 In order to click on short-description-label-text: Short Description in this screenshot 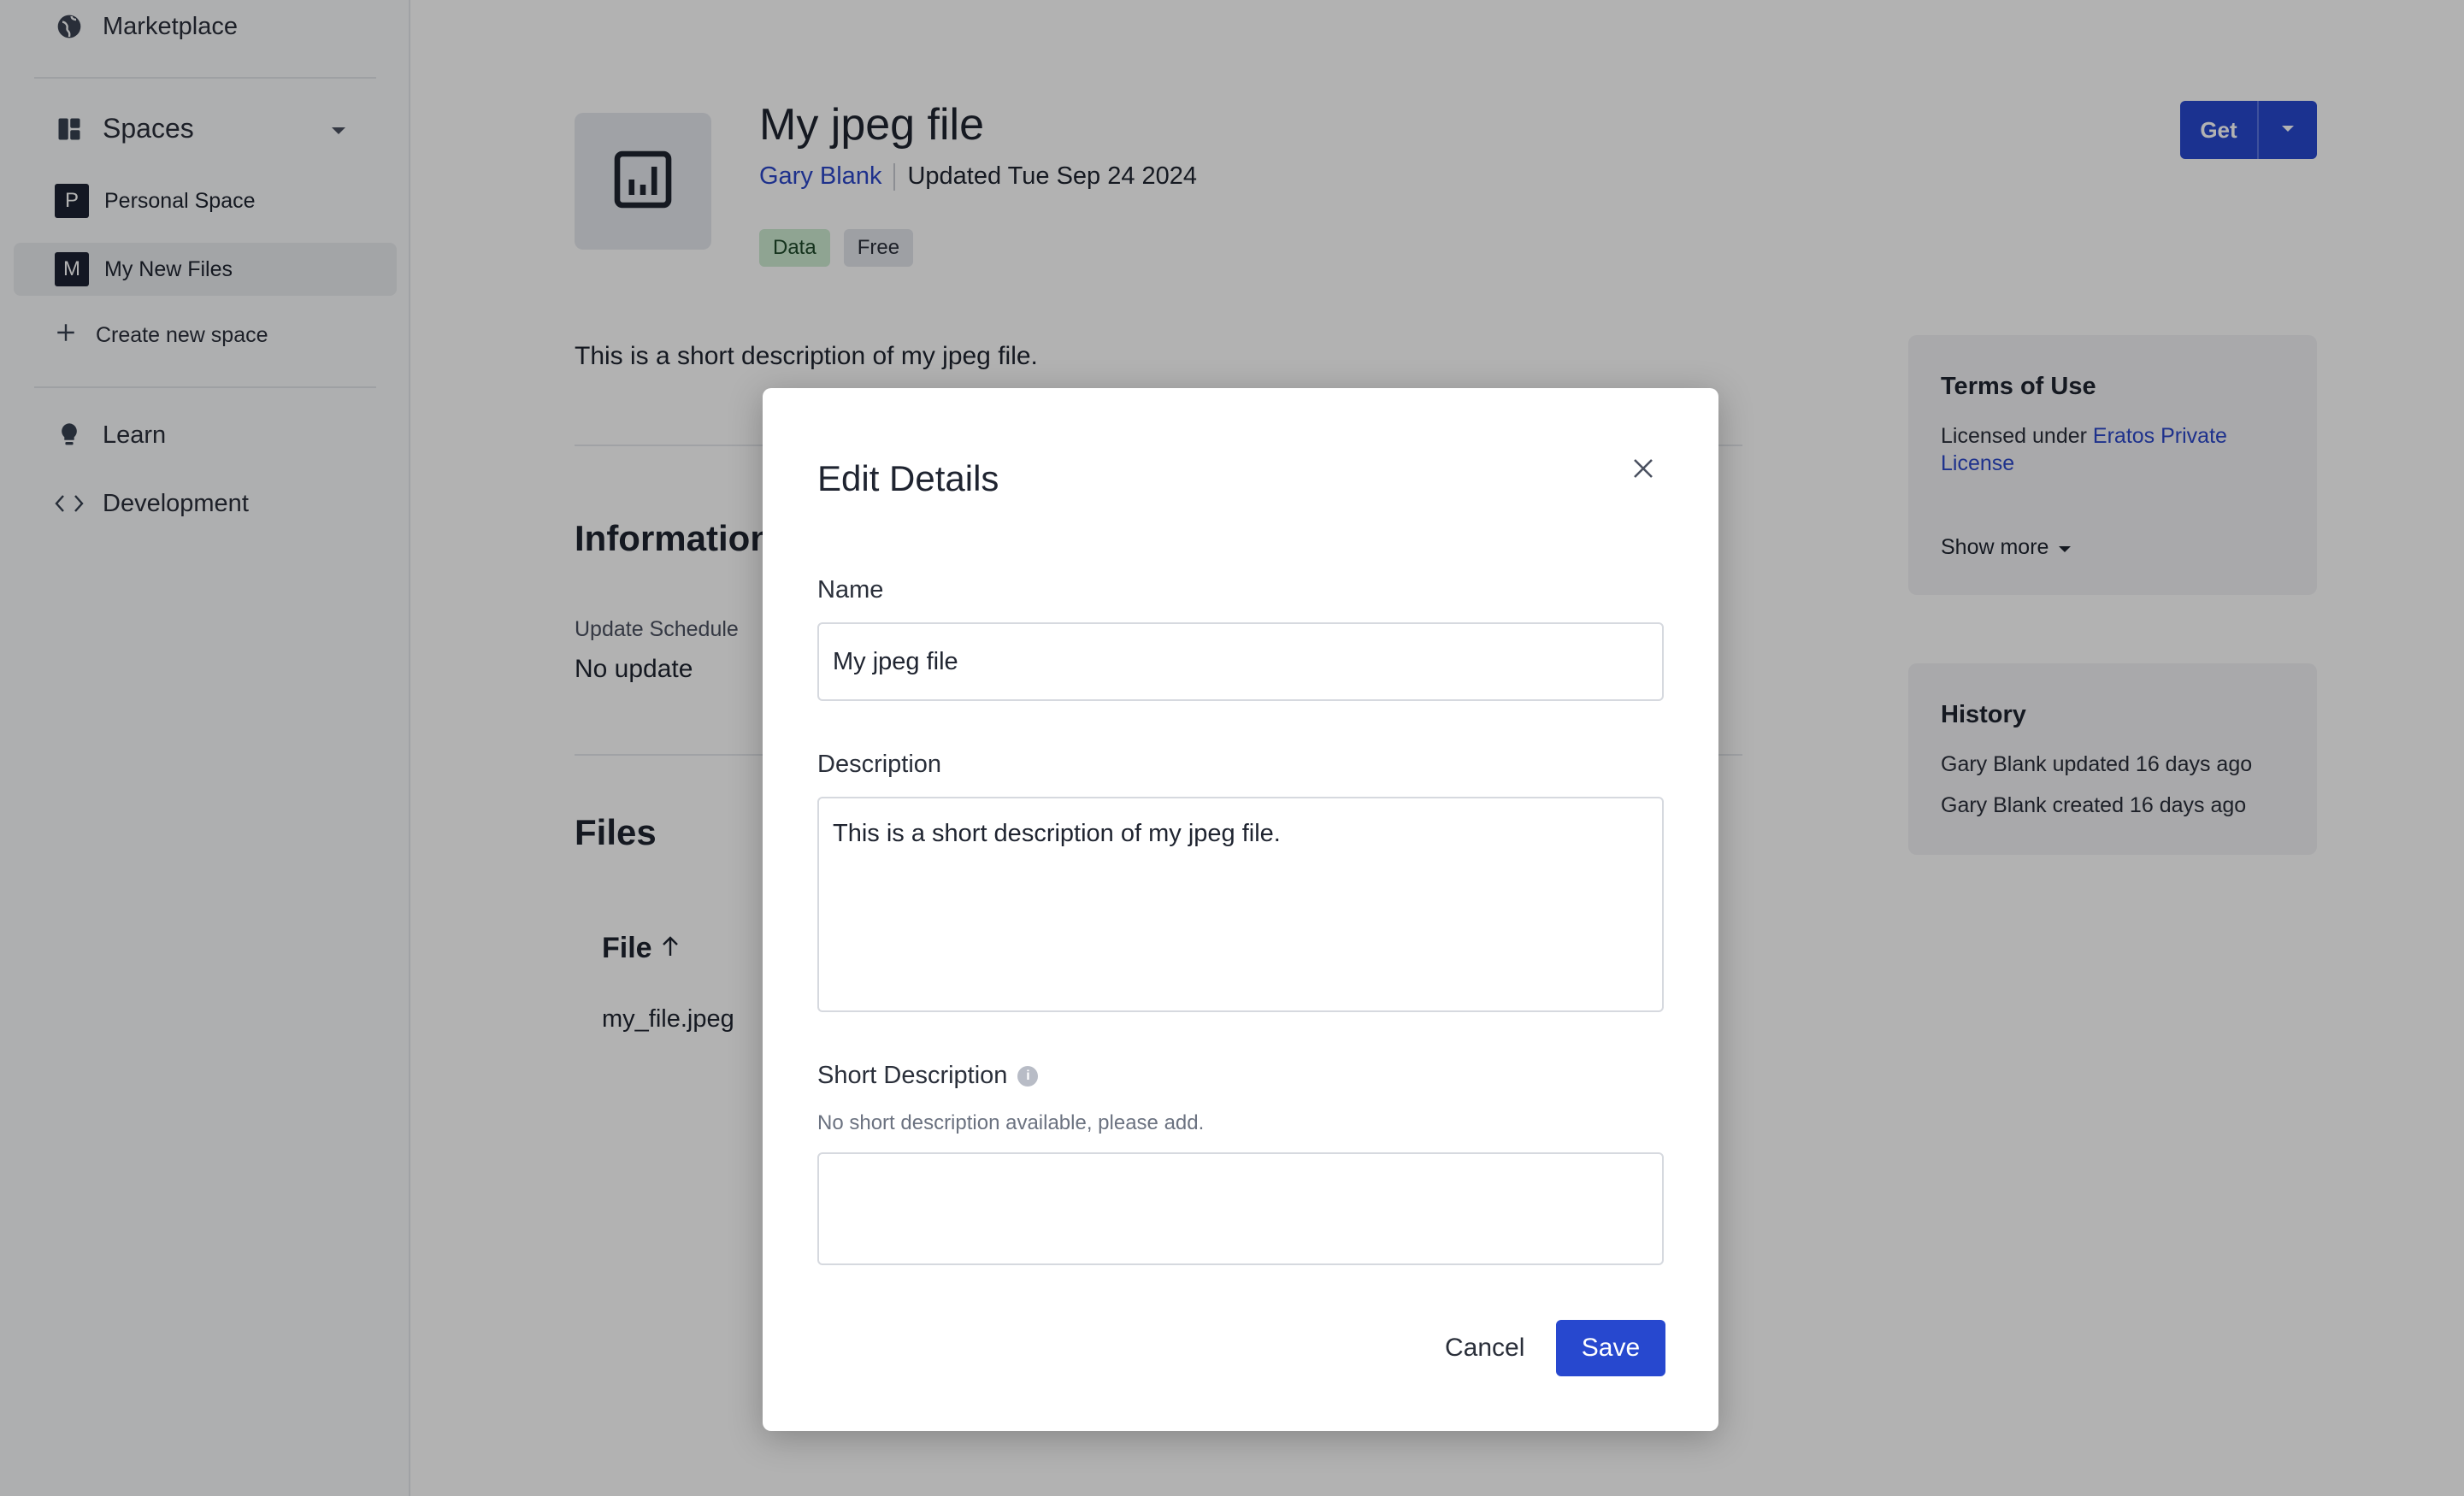, I will do `click(912, 1075)`.